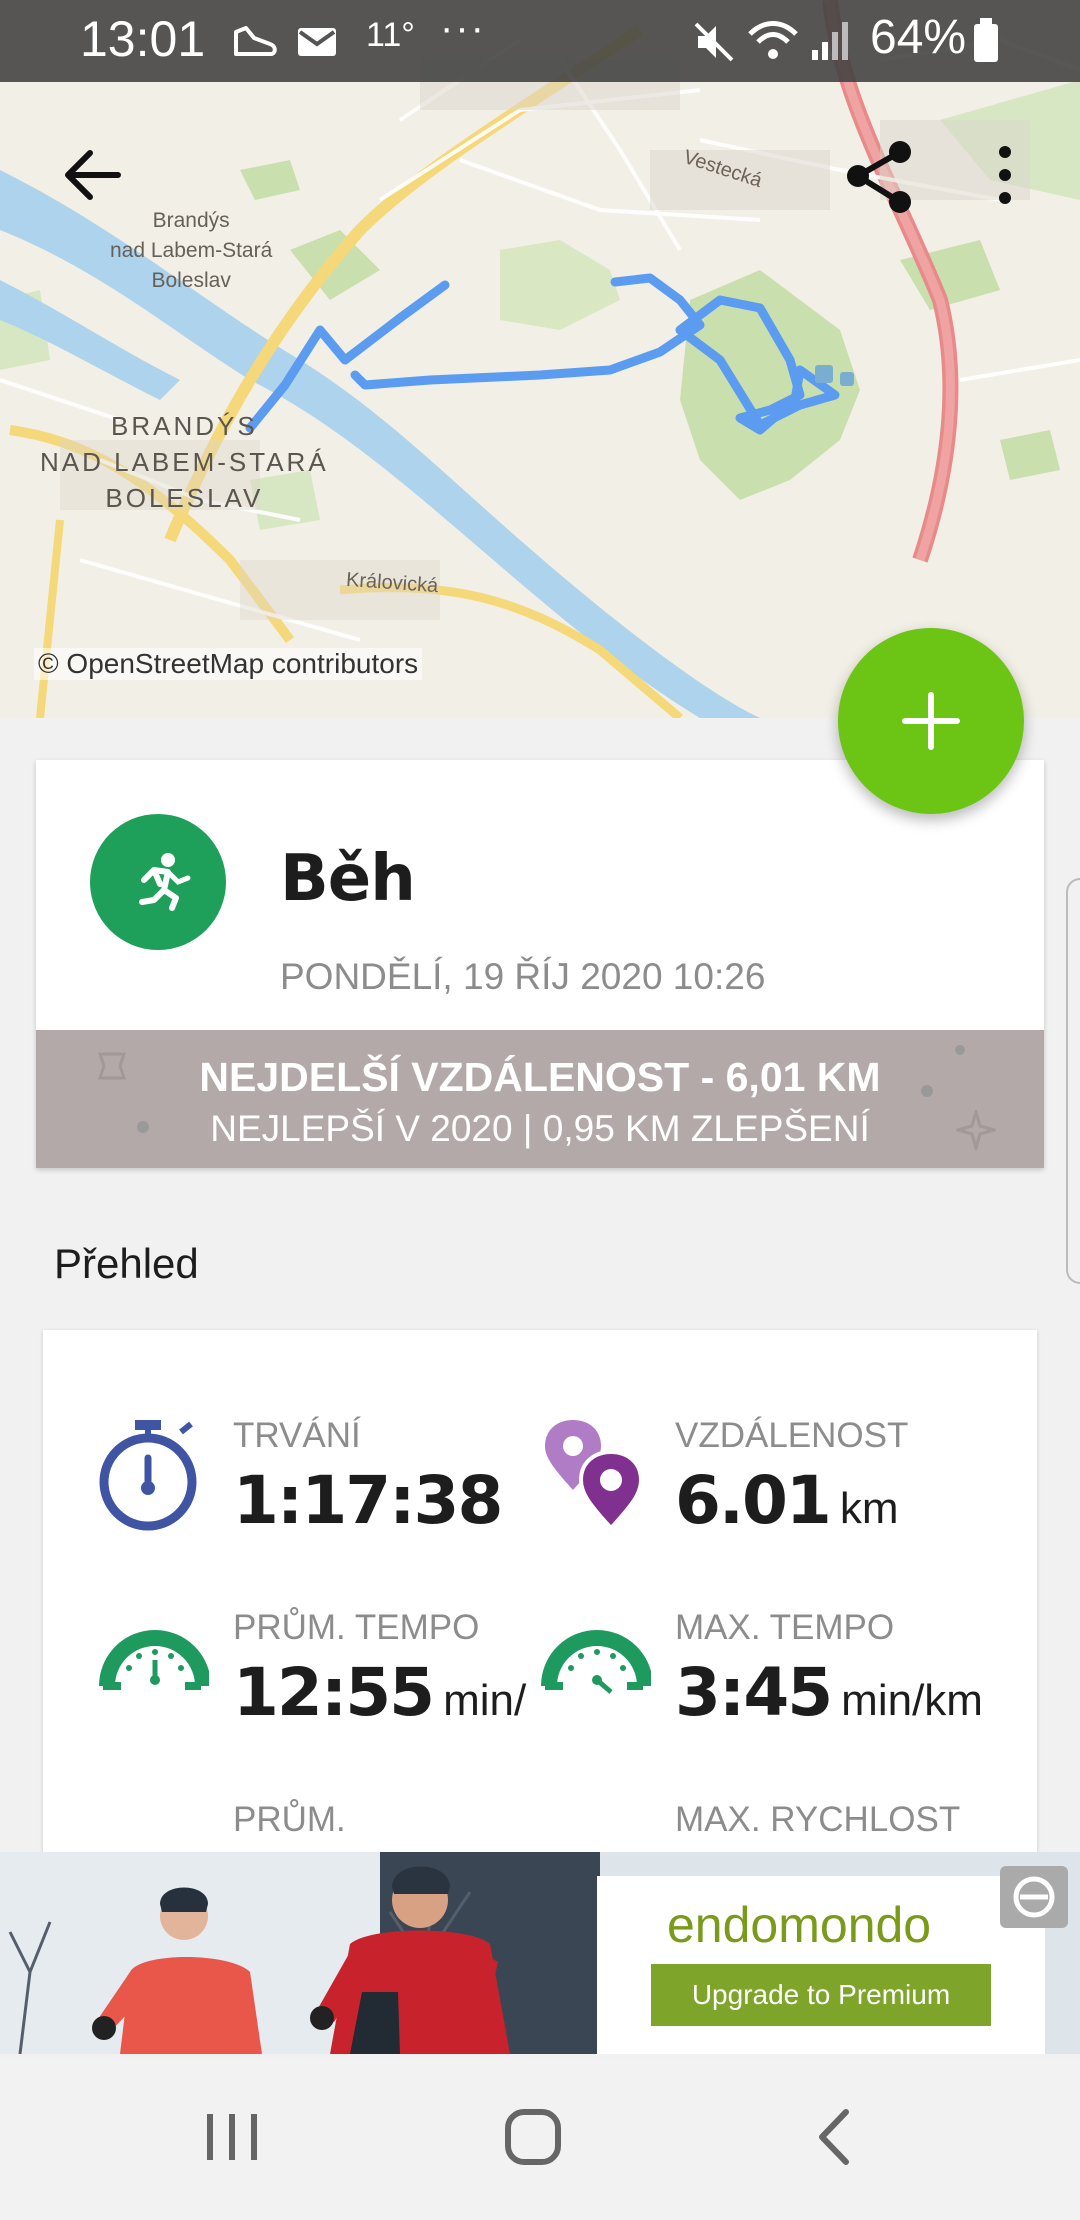 The width and height of the screenshot is (1080, 2220). What do you see at coordinates (356, 1627) in the screenshot?
I see `stat-avg-pace-label: PRŮM. TEMPO` at bounding box center [356, 1627].